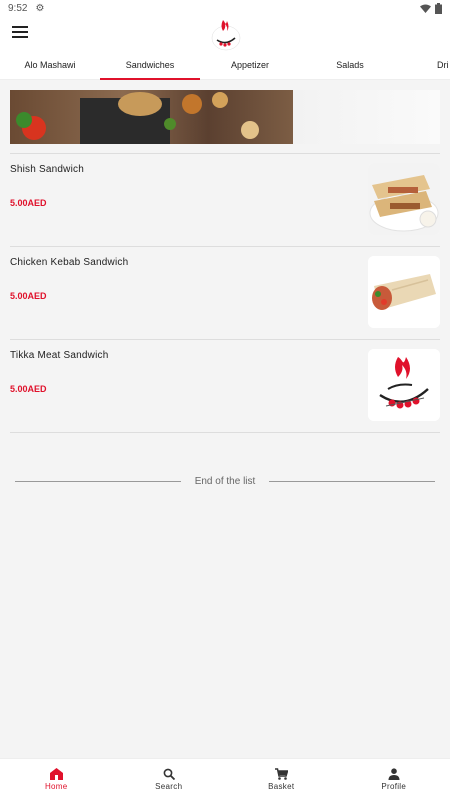  What do you see at coordinates (169, 774) in the screenshot?
I see `search-icon` at bounding box center [169, 774].